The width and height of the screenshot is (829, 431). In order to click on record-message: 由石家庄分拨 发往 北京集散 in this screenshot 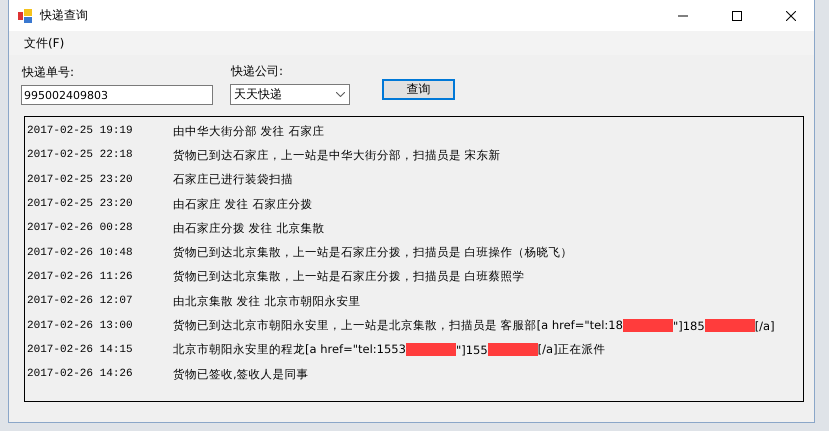, I will do `click(248, 228)`.